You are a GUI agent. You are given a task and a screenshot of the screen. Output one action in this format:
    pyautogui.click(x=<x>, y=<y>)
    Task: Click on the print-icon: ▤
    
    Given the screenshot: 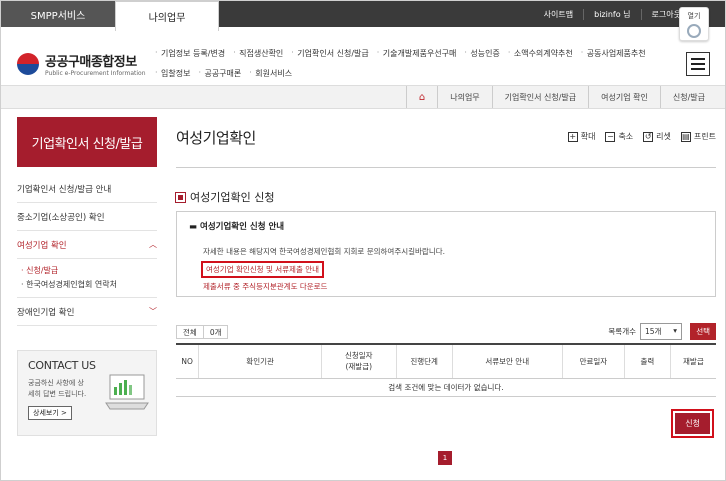 What is the action you would take?
    pyautogui.click(x=685, y=136)
    